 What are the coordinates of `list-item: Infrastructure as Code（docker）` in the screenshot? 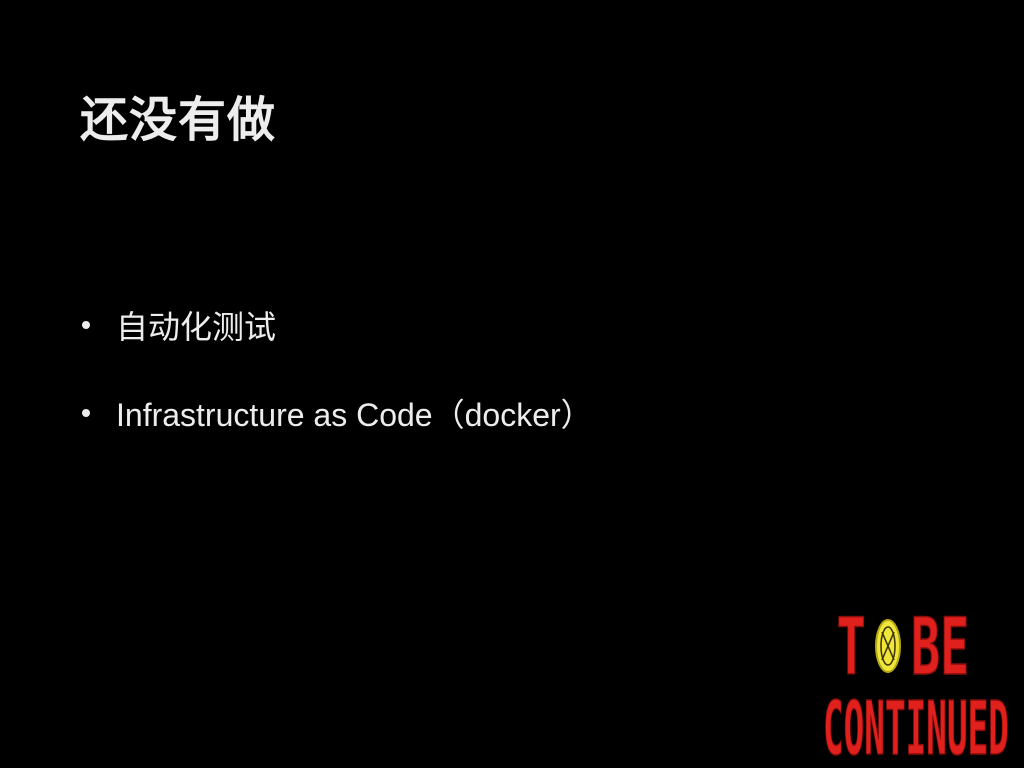 It's located at (336, 413).